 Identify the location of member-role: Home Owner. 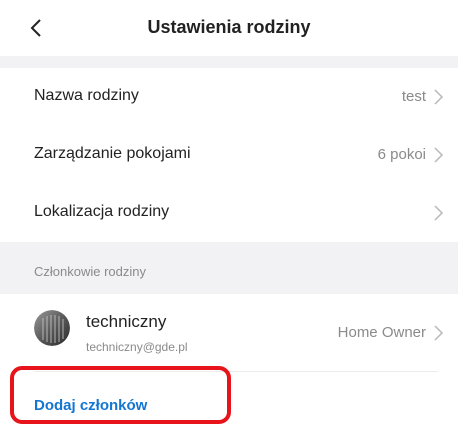
(381, 332).